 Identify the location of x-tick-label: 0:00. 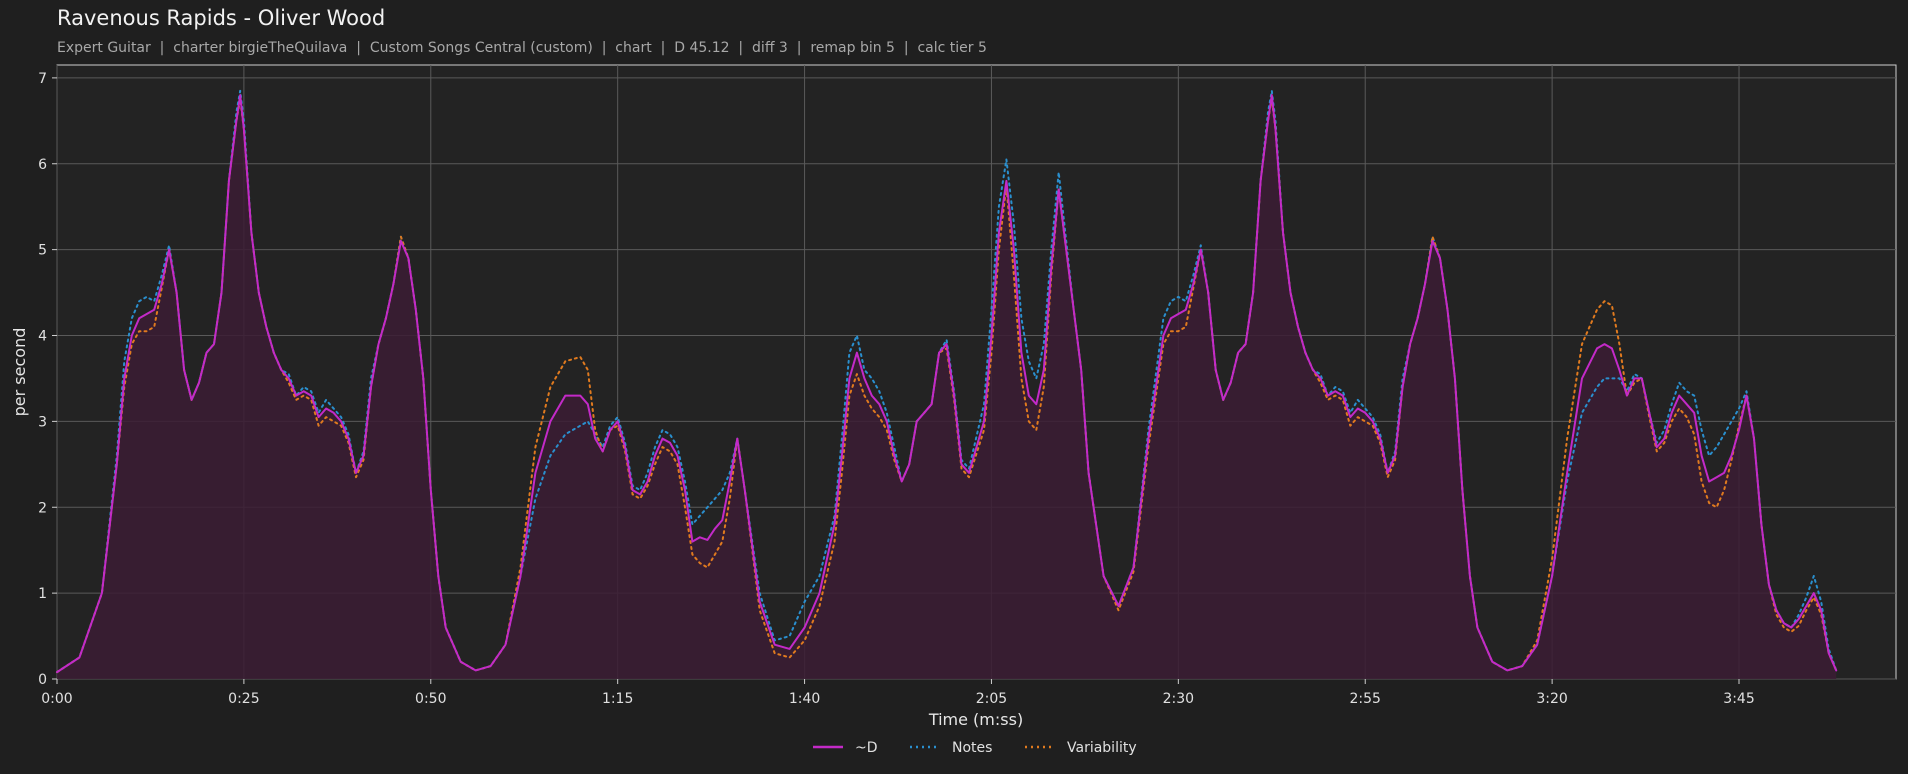
(56, 699).